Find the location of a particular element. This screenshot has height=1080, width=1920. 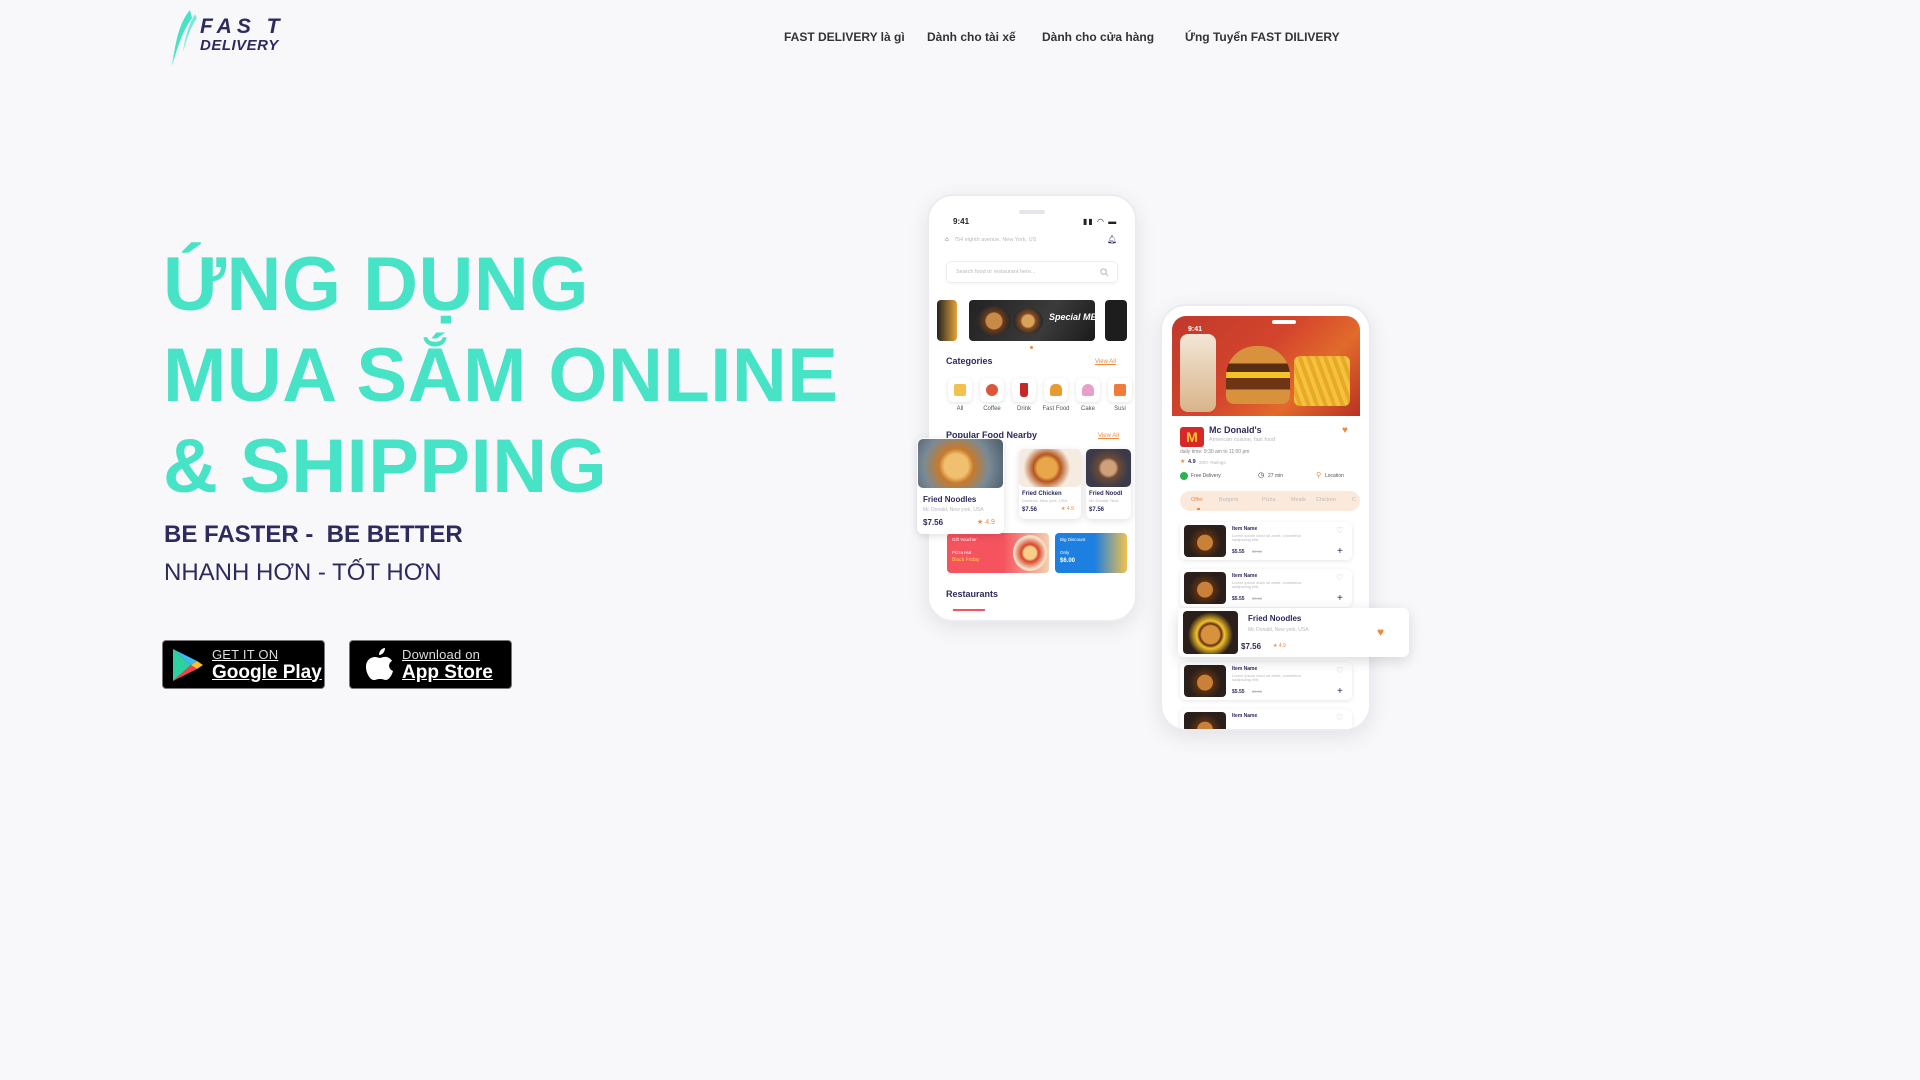

restaurants-indicator is located at coordinates (969, 610).